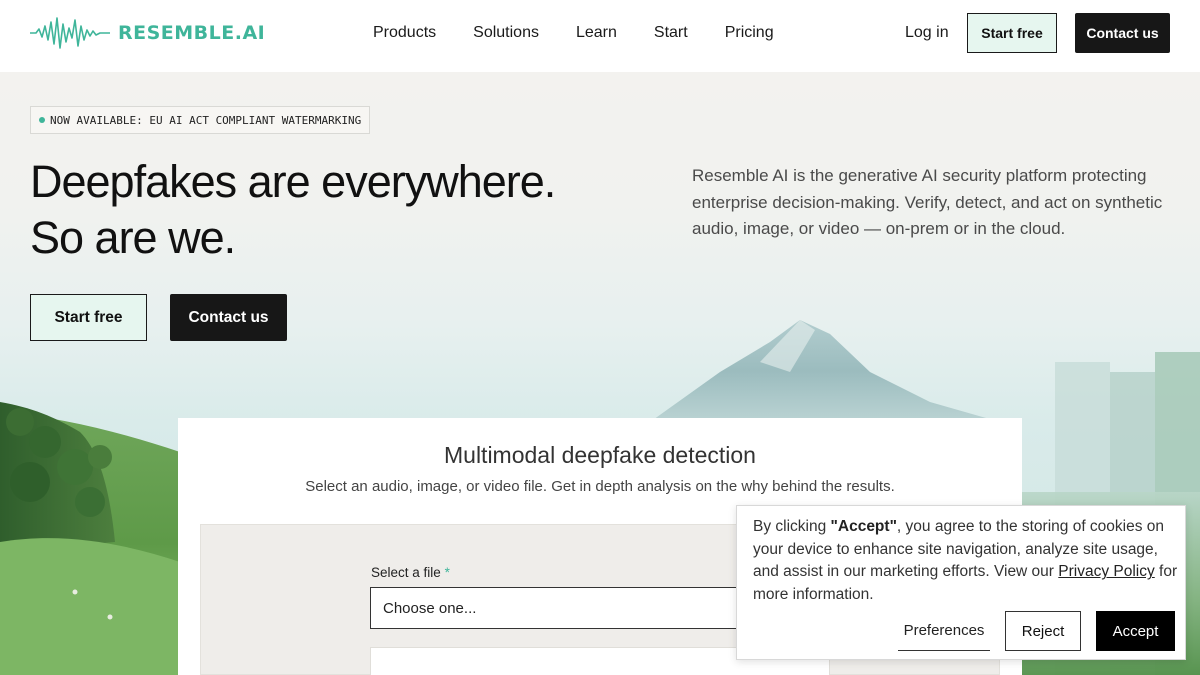  Describe the element at coordinates (192, 33) in the screenshot. I see `logo-text: RESEMBLE.AI` at that location.